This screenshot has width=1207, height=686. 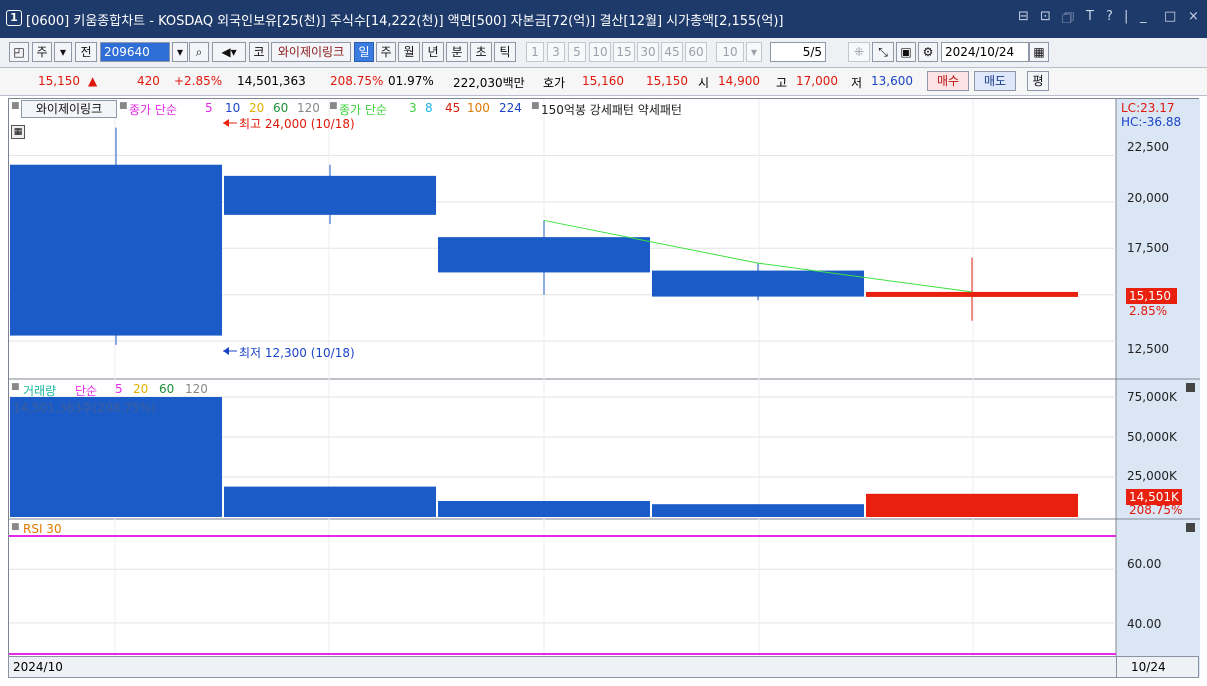 I want to click on draw-icon: ⤡, so click(x=883, y=52).